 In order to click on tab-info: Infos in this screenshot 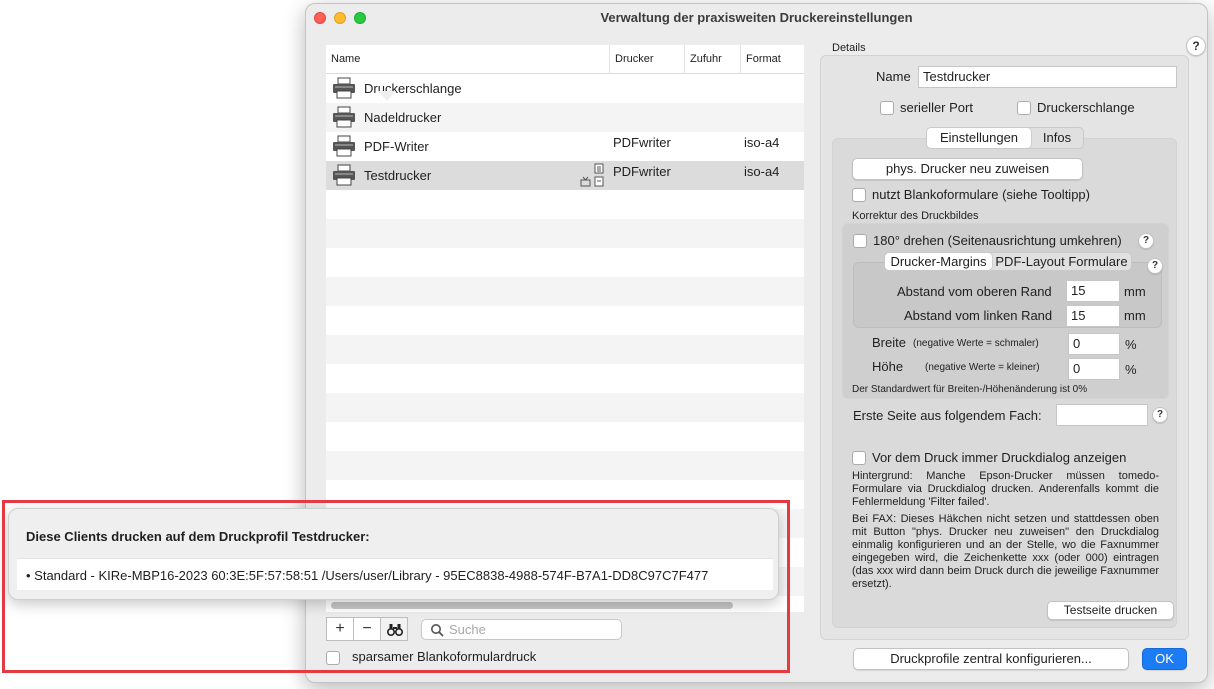, I will do `click(1057, 138)`.